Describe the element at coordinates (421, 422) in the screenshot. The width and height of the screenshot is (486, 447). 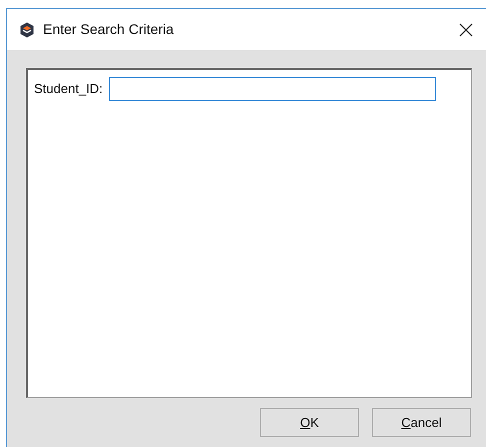
I see `cancel-button: Cancel` at that location.